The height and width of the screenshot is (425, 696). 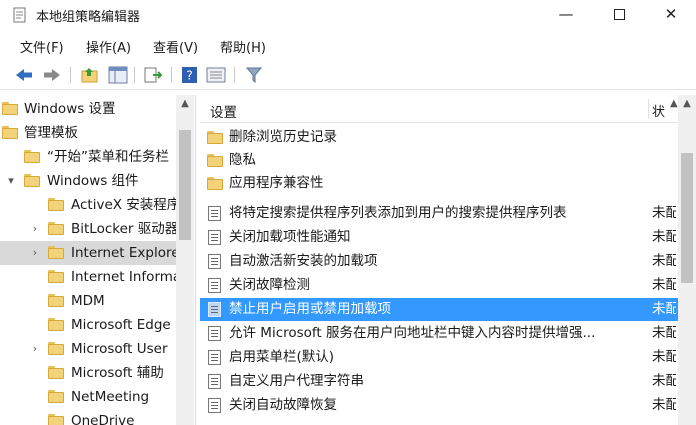 What do you see at coordinates (243, 46) in the screenshot?
I see `menu-help: 帮助(H)` at bounding box center [243, 46].